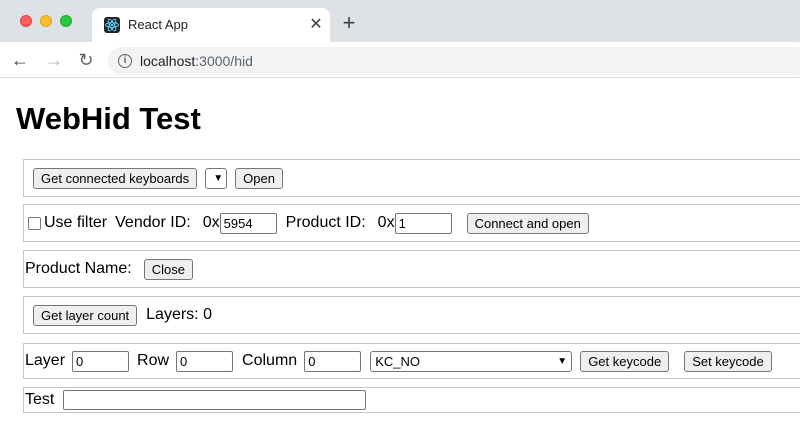  I want to click on forward-arrow-icon: →, so click(54, 60).